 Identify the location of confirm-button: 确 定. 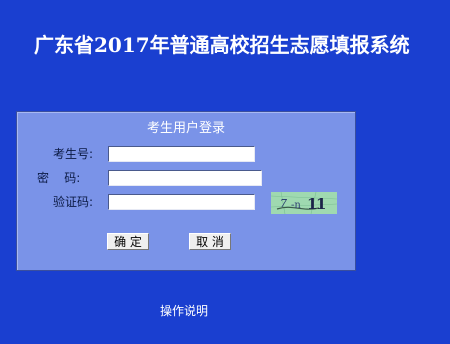
(128, 241).